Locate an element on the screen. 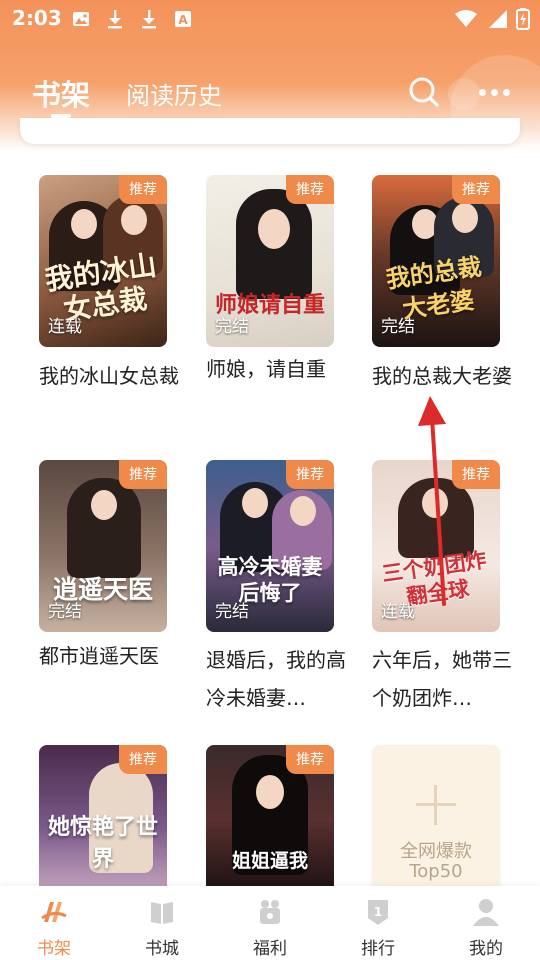 This screenshot has width=540, height=960. nav-item-bookstore: 书城 is located at coordinates (162, 923).